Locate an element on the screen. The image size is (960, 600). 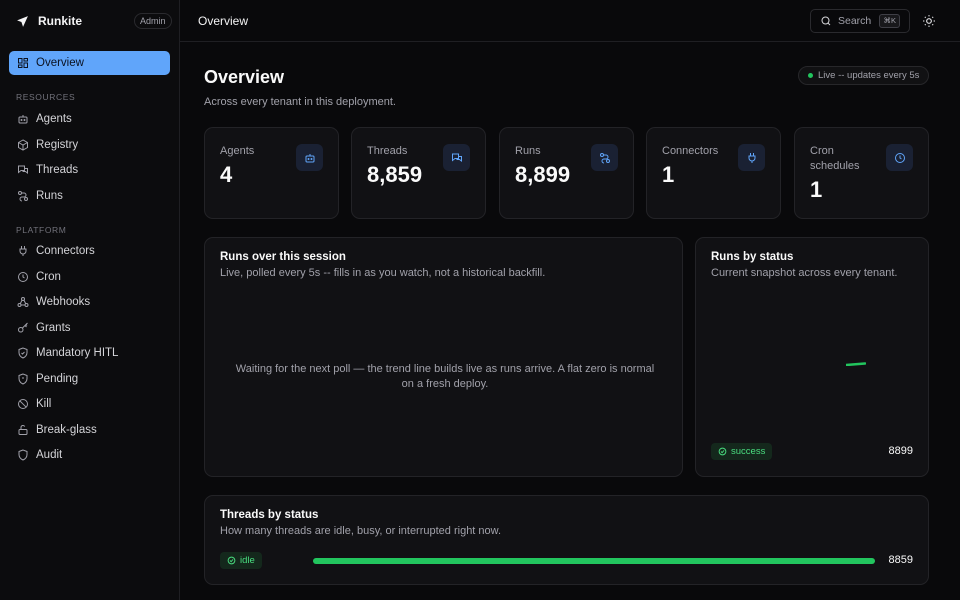
status-badge-success: success is located at coordinates (742, 451).